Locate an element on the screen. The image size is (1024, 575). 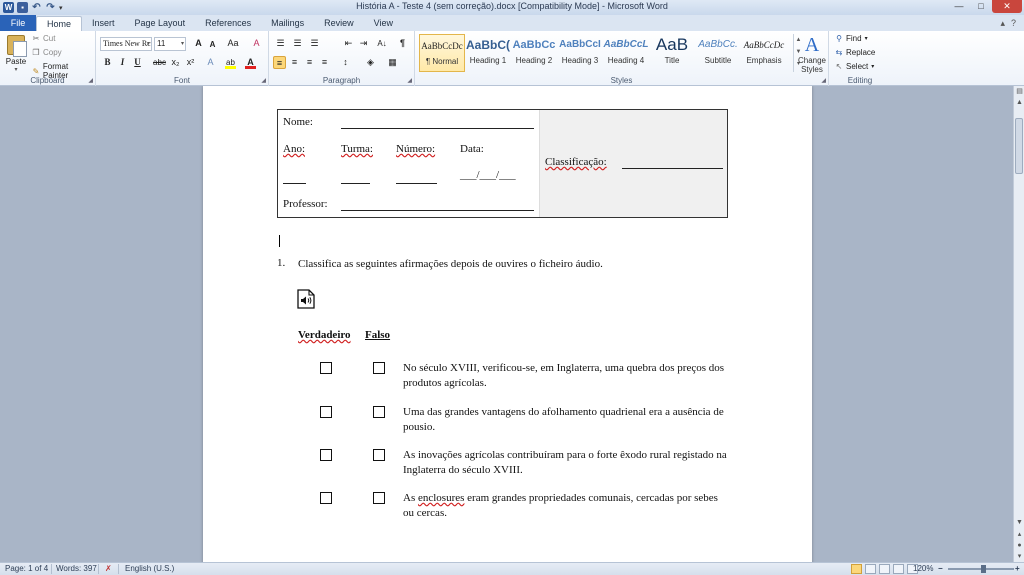
text-effects-button: A is located at coordinates (210, 62).